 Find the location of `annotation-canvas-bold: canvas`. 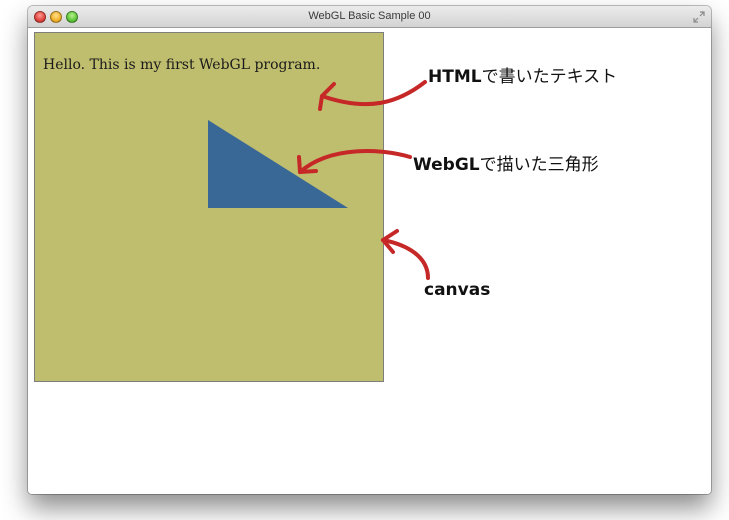

annotation-canvas-bold: canvas is located at coordinates (457, 290).